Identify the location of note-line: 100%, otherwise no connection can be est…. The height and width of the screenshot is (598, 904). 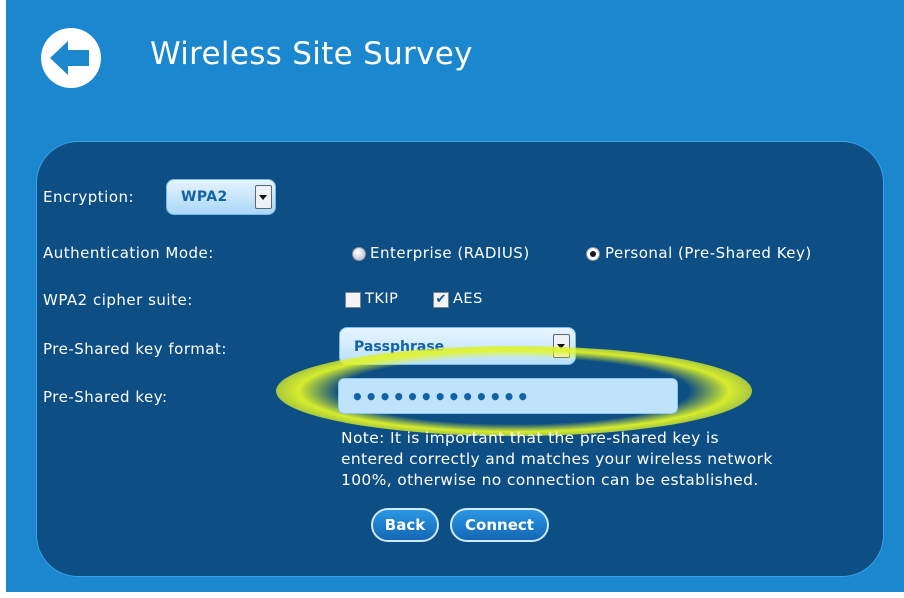
(550, 480).